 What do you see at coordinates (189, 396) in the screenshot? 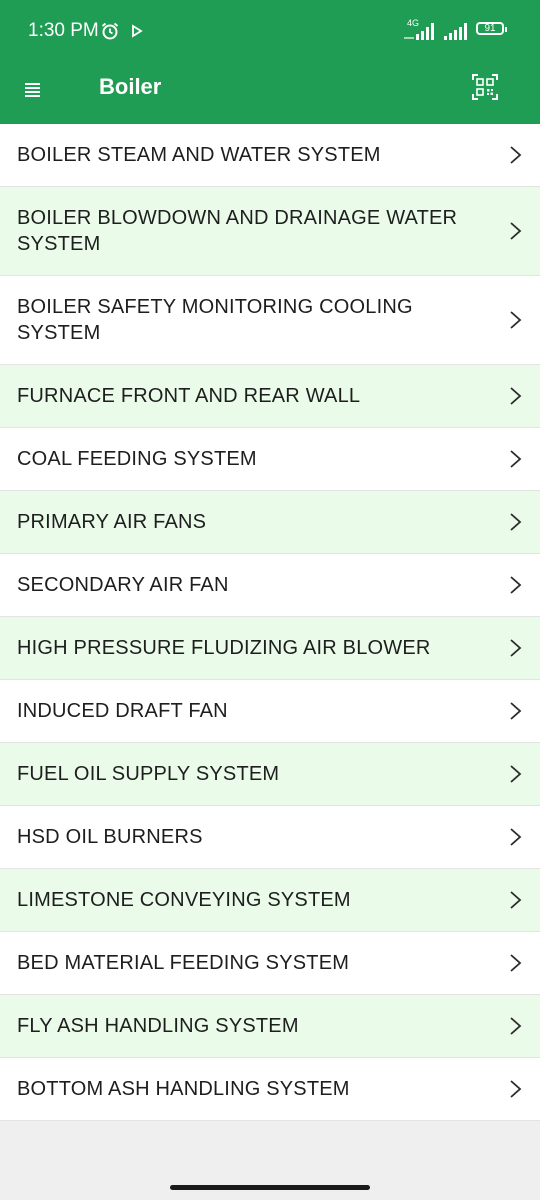
I see `list-item-label: FURNACE FRONT AND REAR WALL` at bounding box center [189, 396].